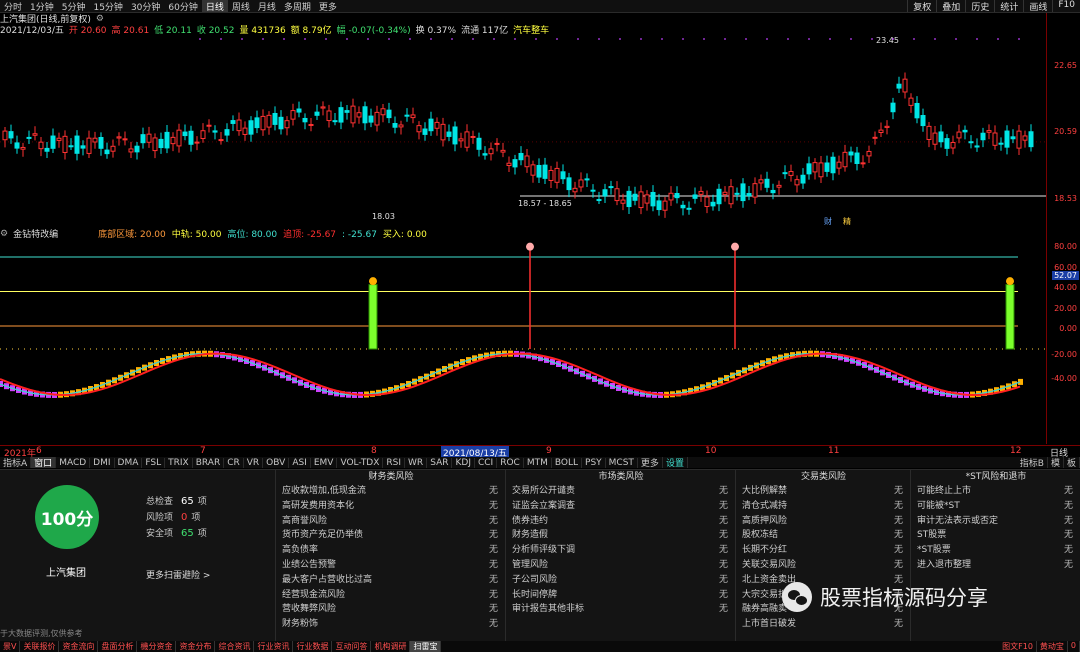 Image resolution: width=1080 pixels, height=652 pixels. I want to click on info-sector: 汽车整车, so click(531, 29).